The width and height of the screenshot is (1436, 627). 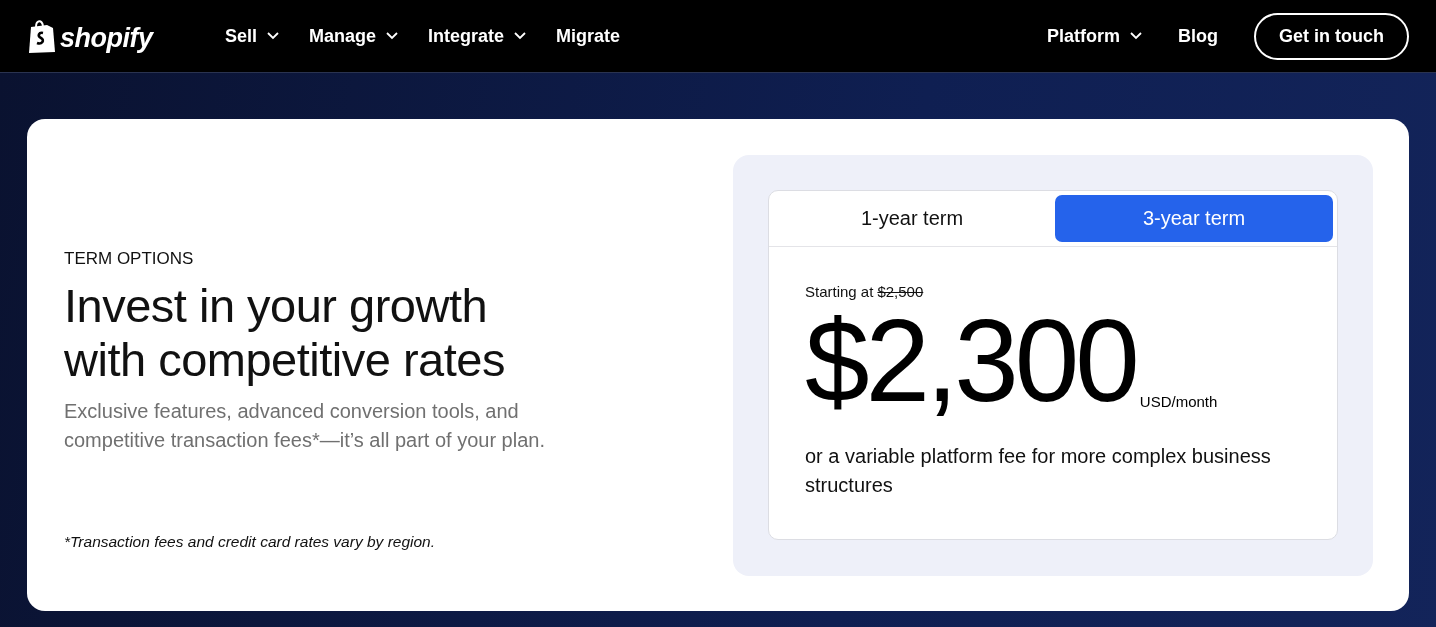 What do you see at coordinates (285, 333) in the screenshot?
I see `section-heading: Invest in your growth with competitive rates` at bounding box center [285, 333].